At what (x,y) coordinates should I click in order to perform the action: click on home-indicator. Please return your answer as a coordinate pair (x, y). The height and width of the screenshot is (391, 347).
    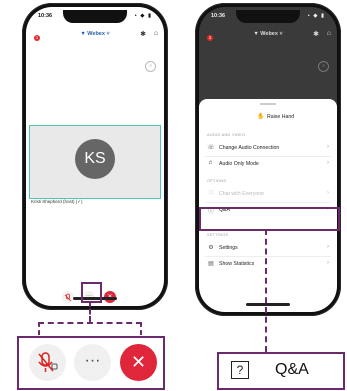
    Looking at the image, I should click on (268, 304).